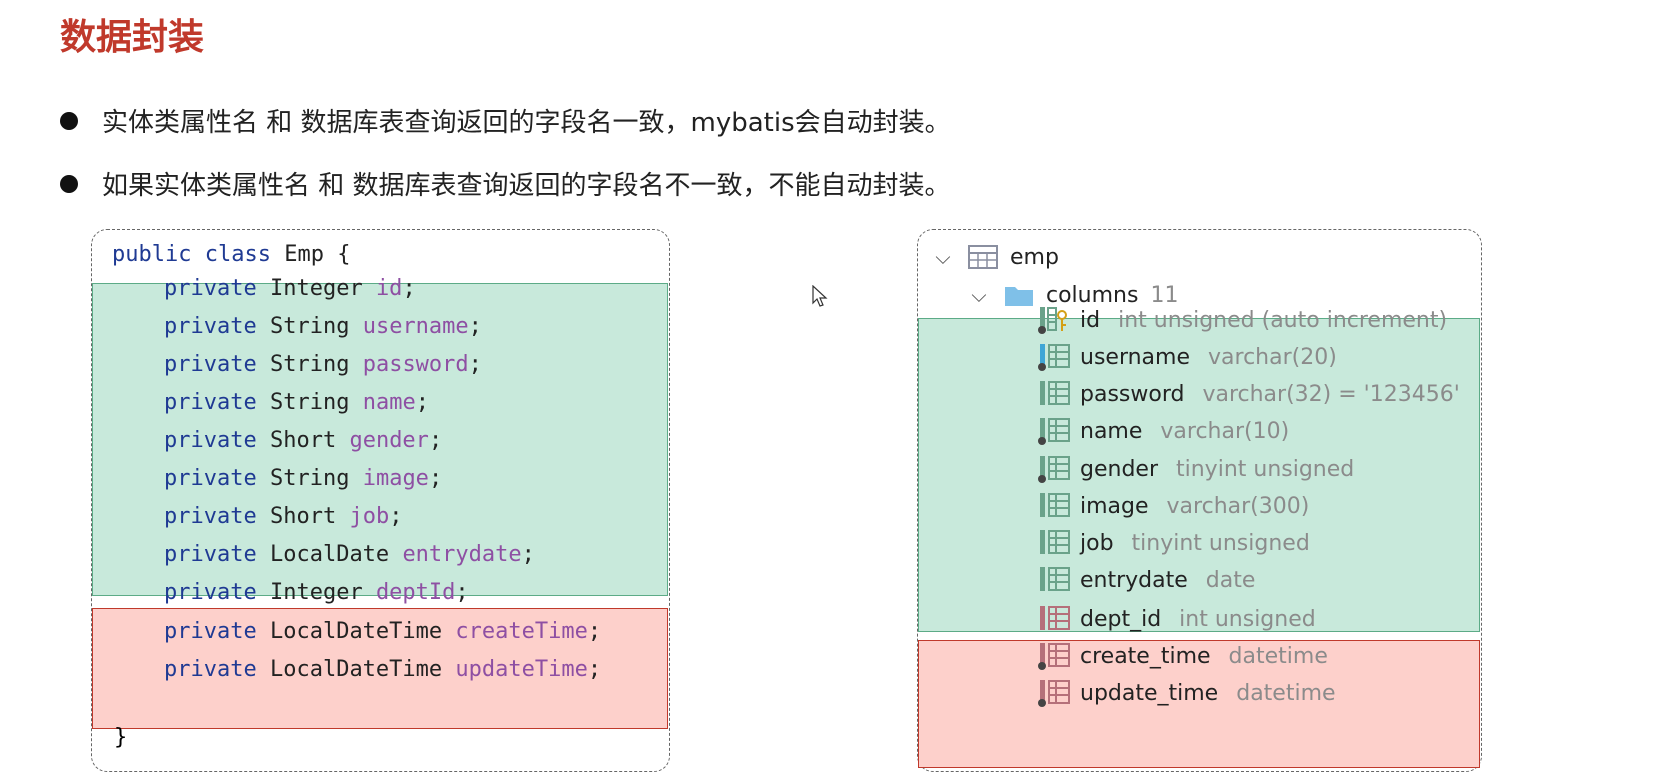 Image resolution: width=1678 pixels, height=777 pixels. Describe the element at coordinates (820, 296) in the screenshot. I see `mouse-cursor-icon` at that location.